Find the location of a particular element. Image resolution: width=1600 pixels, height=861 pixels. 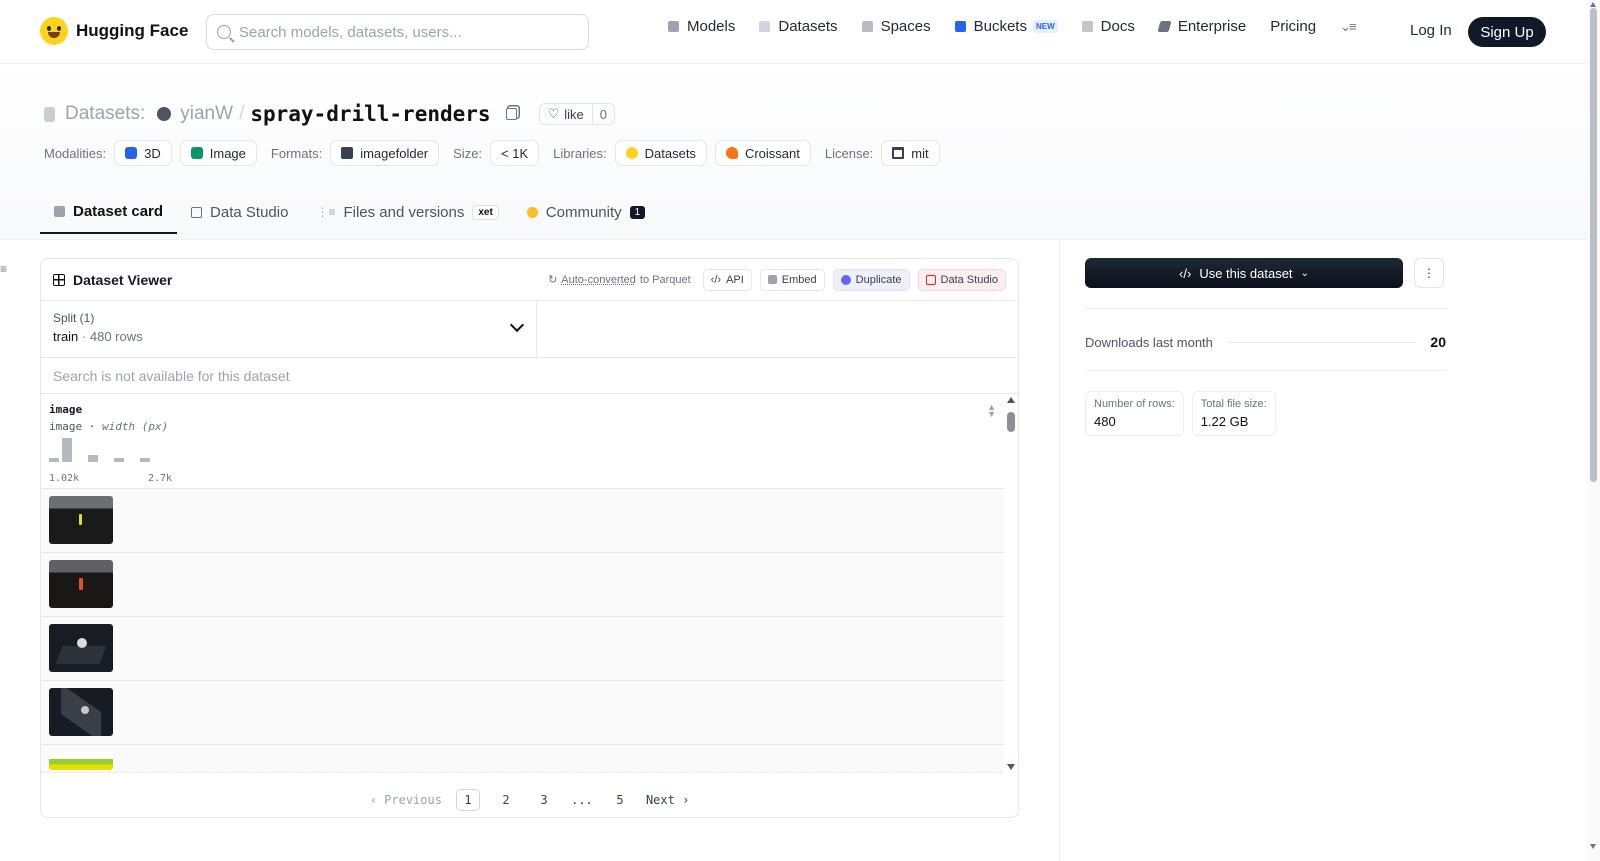

sidebar-toggle-icon: ≡ is located at coordinates (3, 269).